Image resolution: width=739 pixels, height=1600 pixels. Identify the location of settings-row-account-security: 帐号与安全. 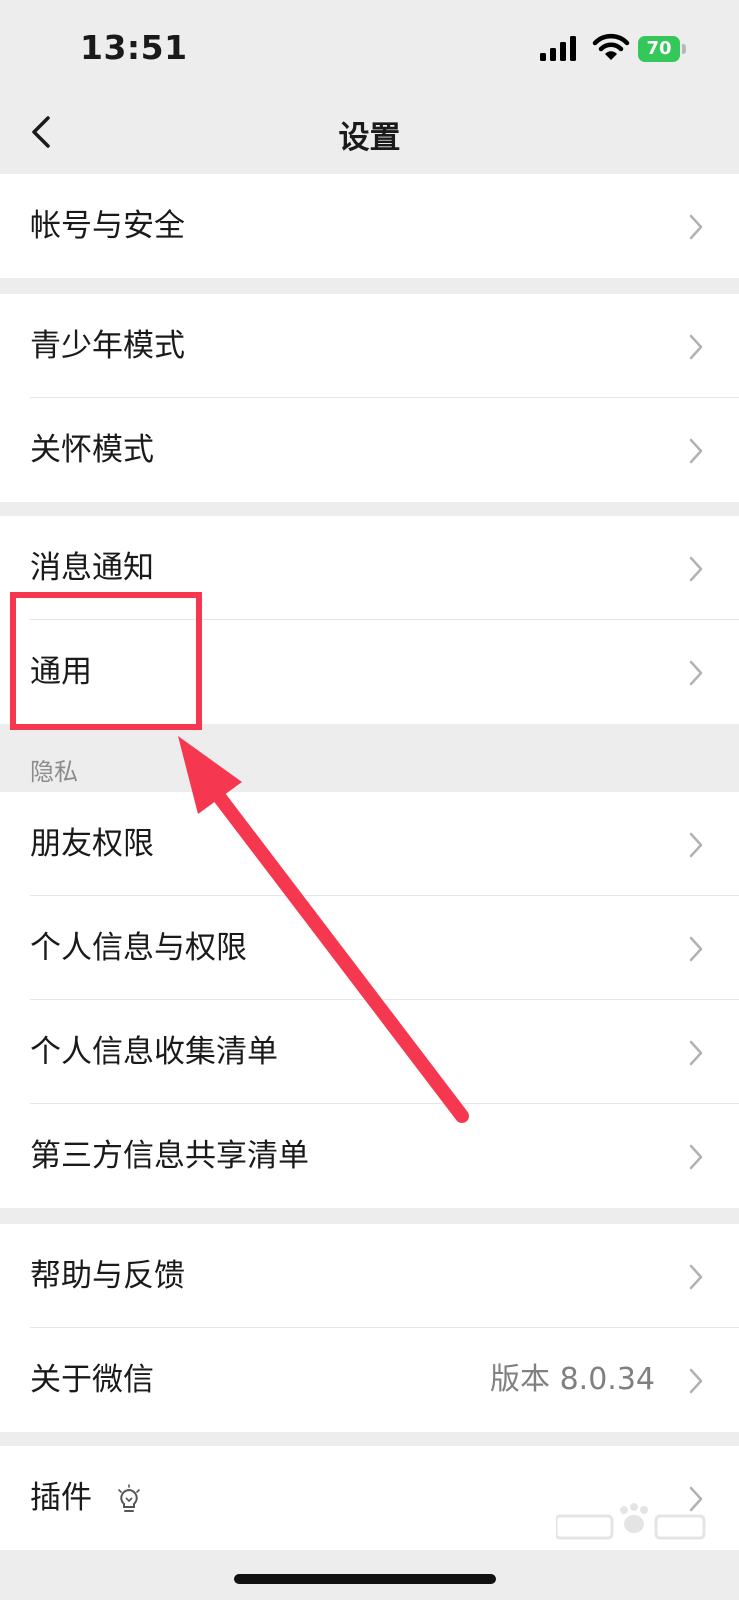
(369, 226).